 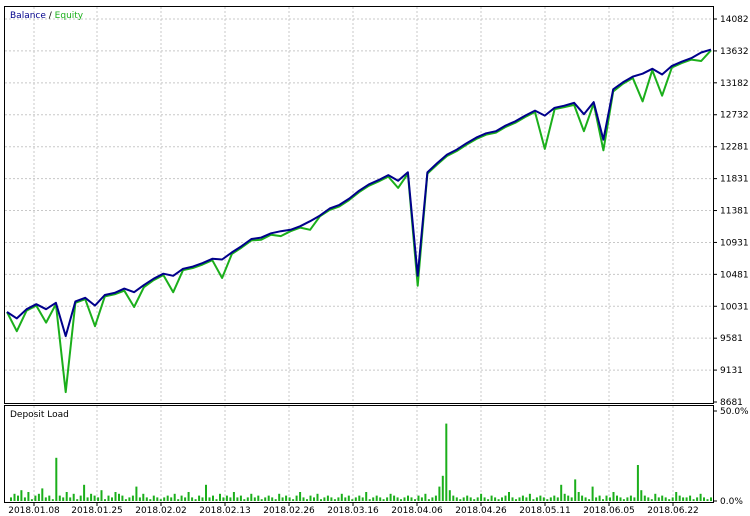 What do you see at coordinates (734, 52) in the screenshot?
I see `y-tick-label: 13632` at bounding box center [734, 52].